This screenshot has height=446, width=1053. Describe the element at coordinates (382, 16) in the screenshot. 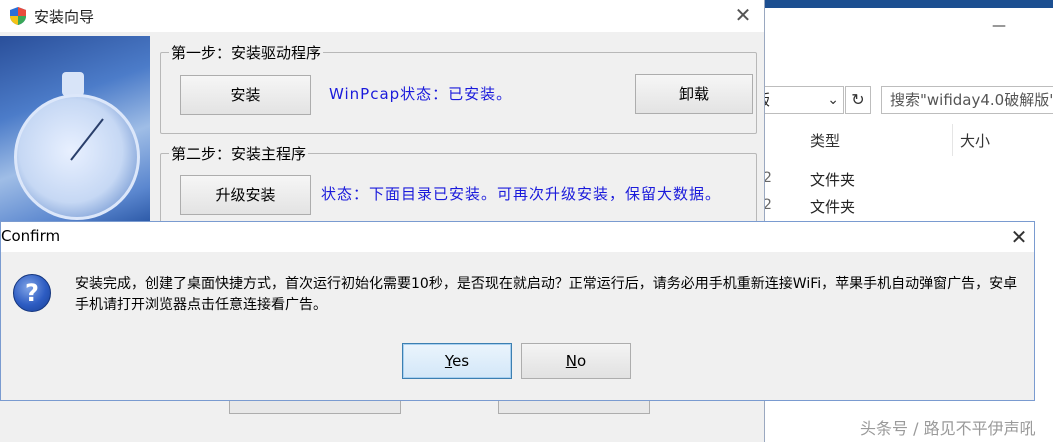

I see `wizard-titlebar: 安装向导 ✕` at that location.